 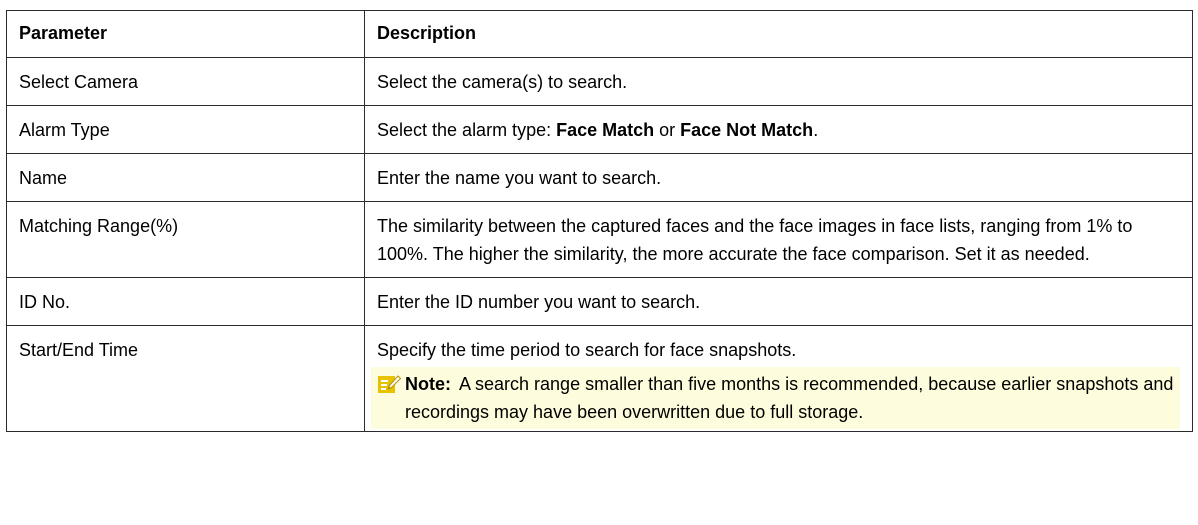 I want to click on column-header-parameter: Parameter, so click(x=185, y=34).